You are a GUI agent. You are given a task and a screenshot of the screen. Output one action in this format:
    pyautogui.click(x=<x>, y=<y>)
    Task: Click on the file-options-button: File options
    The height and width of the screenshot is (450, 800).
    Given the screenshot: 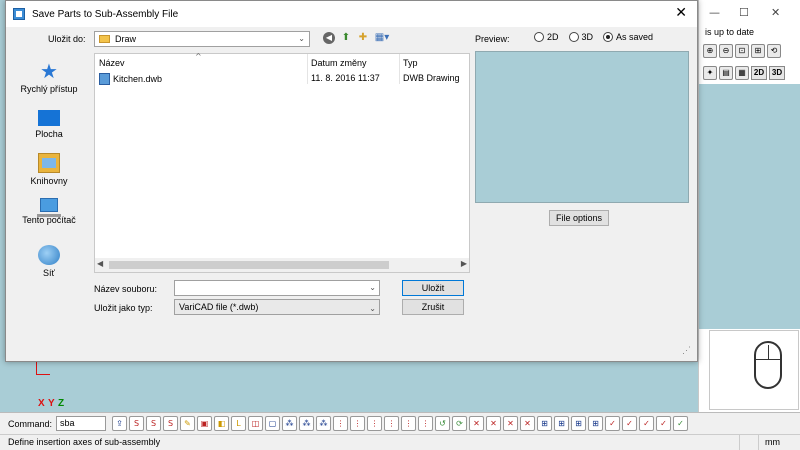 What is the action you would take?
    pyautogui.click(x=579, y=218)
    